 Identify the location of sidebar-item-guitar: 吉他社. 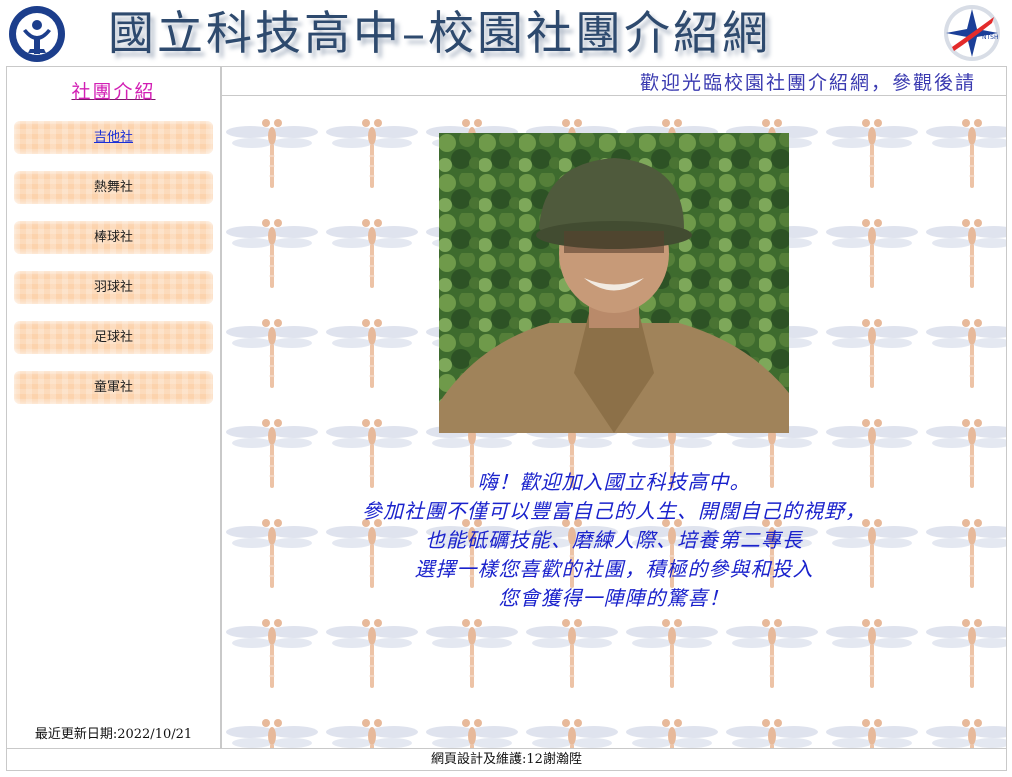
(113, 137).